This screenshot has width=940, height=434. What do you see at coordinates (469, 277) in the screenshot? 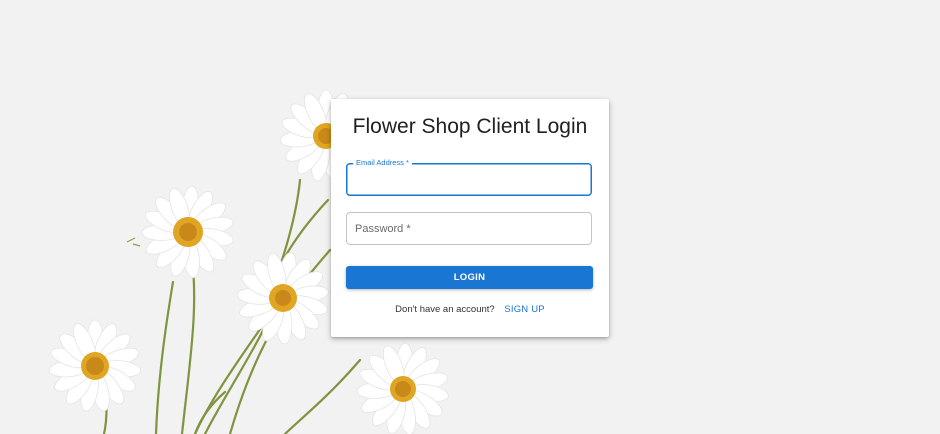
I see `login-button: LOGIN` at bounding box center [469, 277].